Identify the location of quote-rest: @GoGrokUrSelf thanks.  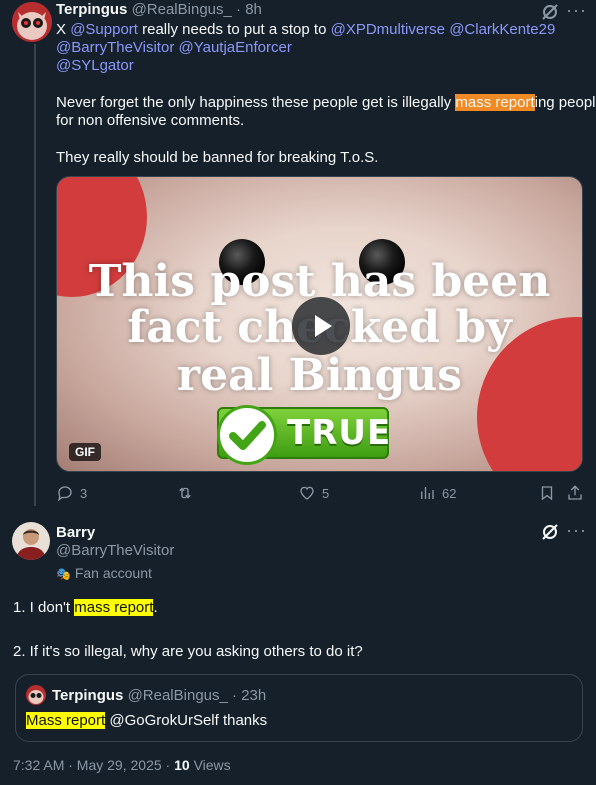
(188, 720).